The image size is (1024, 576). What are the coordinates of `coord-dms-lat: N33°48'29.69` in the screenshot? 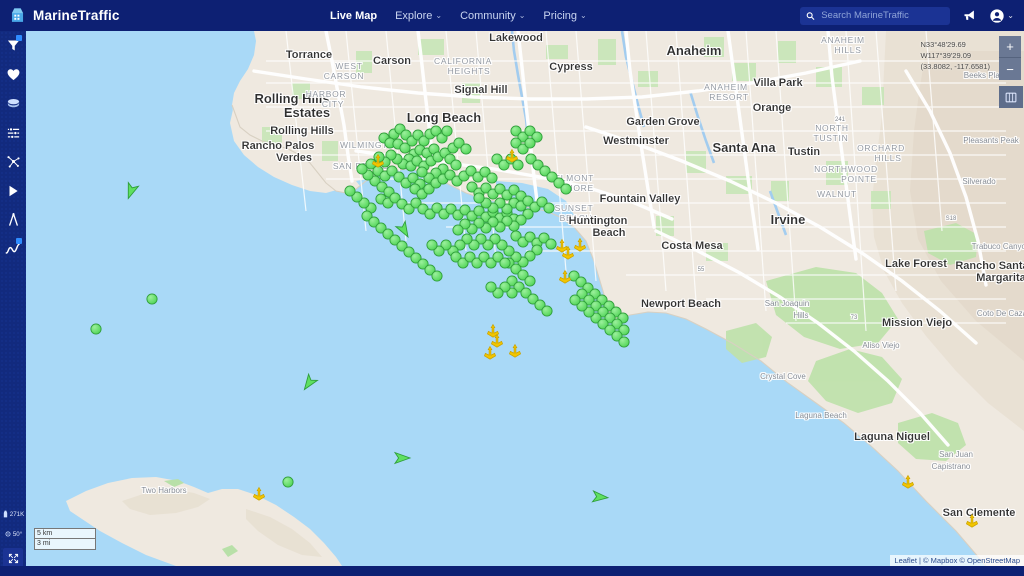 It's located at (943, 44).